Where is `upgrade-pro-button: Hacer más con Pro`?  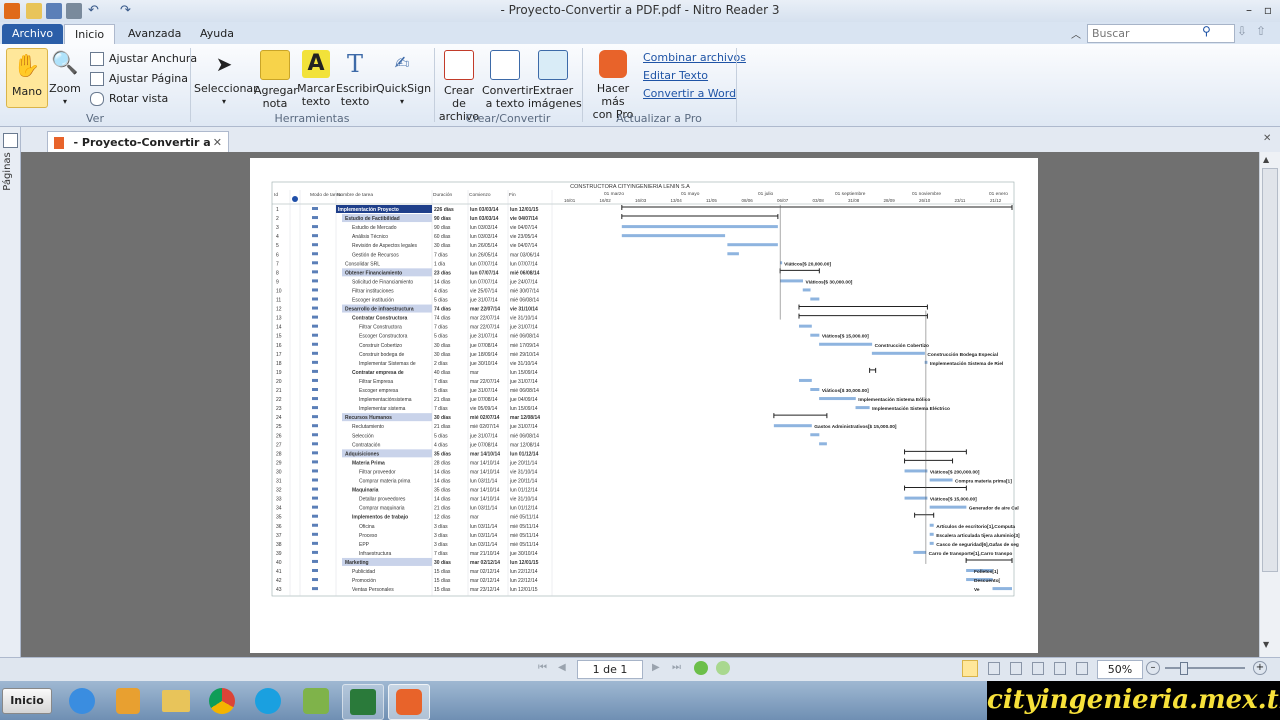
upgrade-pro-button: Hacer más con Pro is located at coordinates (613, 85).